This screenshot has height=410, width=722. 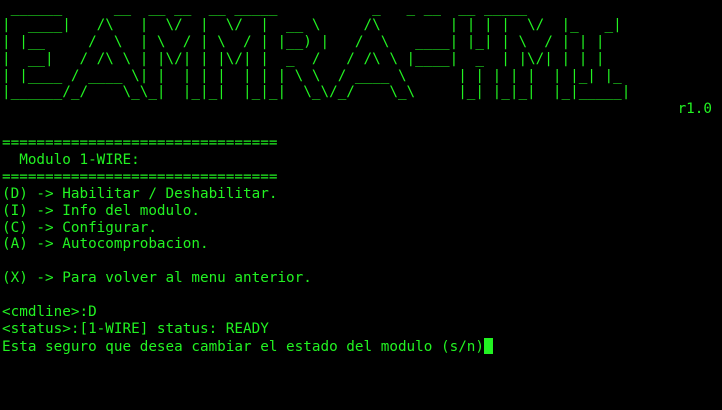 I want to click on cmdline-echo: <cmdline>:D, so click(x=49, y=312).